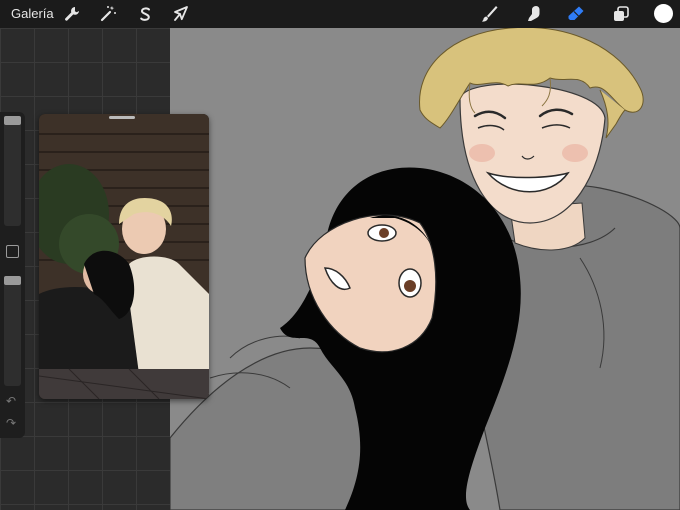 The width and height of the screenshot is (680, 510). I want to click on opacity-slider, so click(12, 331).